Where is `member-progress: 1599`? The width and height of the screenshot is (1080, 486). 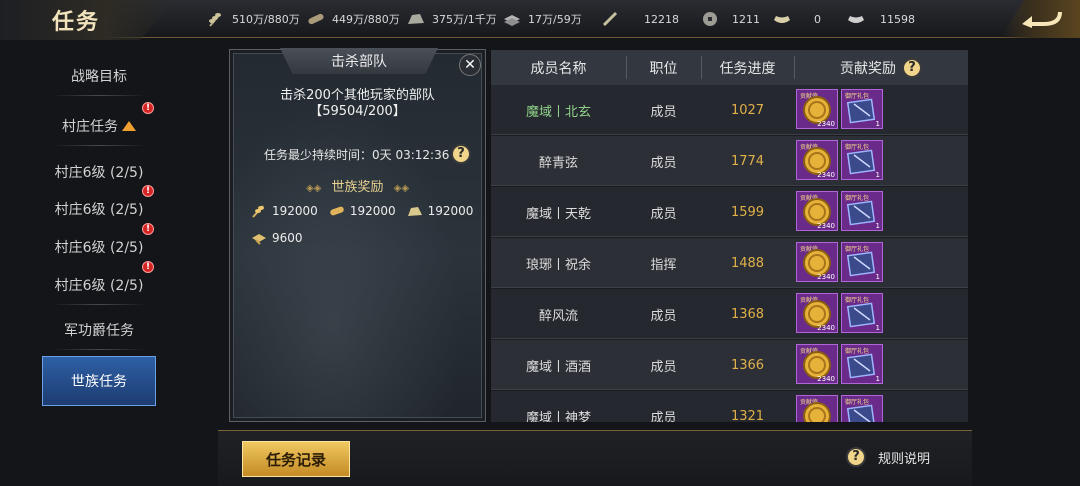
member-progress: 1599 is located at coordinates (747, 212).